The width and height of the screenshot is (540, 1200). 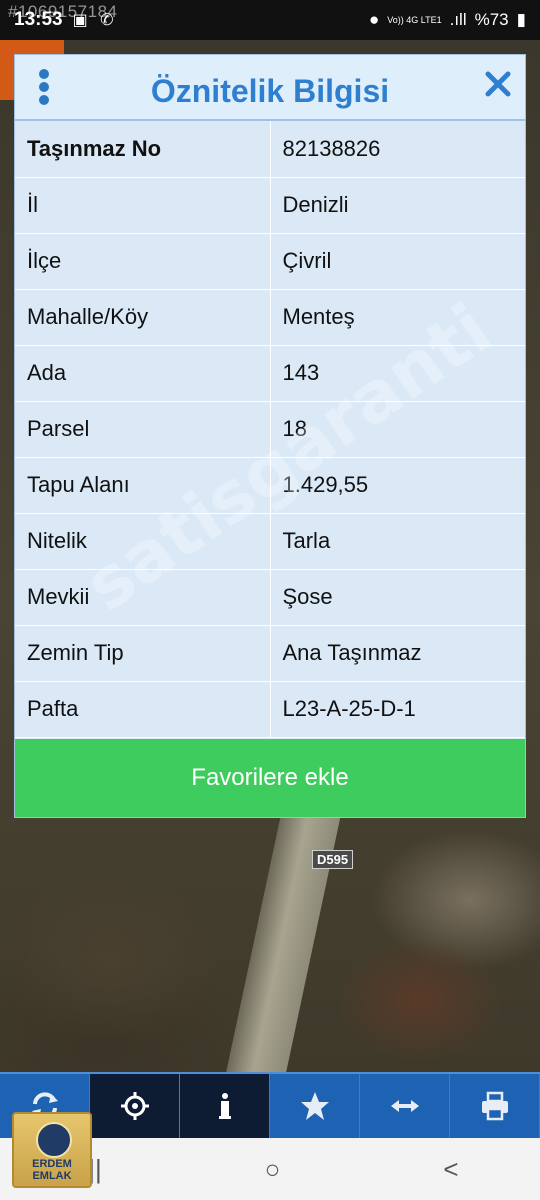 I want to click on table-row: İl Denizli, so click(x=270, y=205).